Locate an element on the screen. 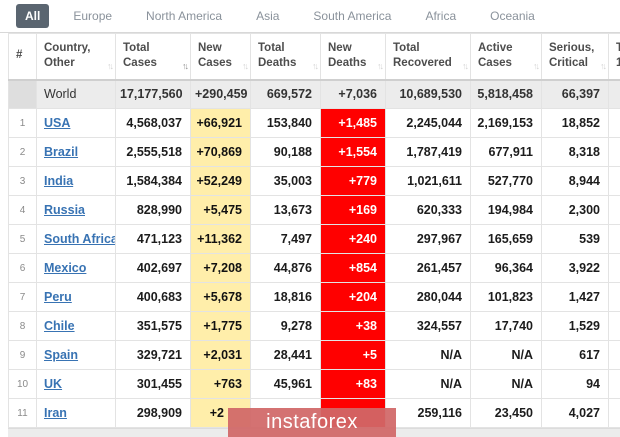  tab-europe: Europe is located at coordinates (92, 16).